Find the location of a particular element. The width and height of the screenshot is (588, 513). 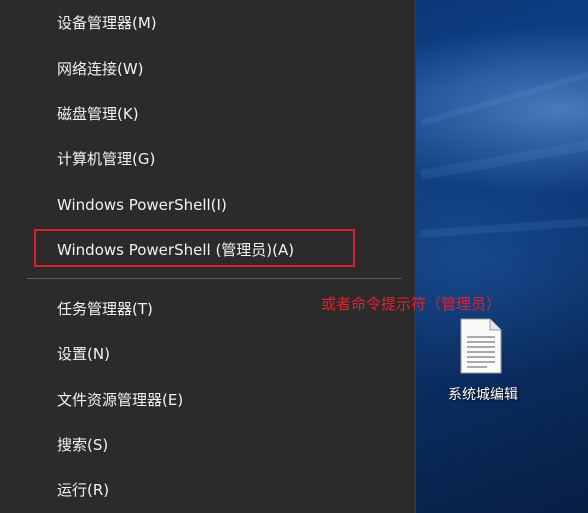

annotation-note: 或者命令提示符（管理员） is located at coordinates (411, 304).